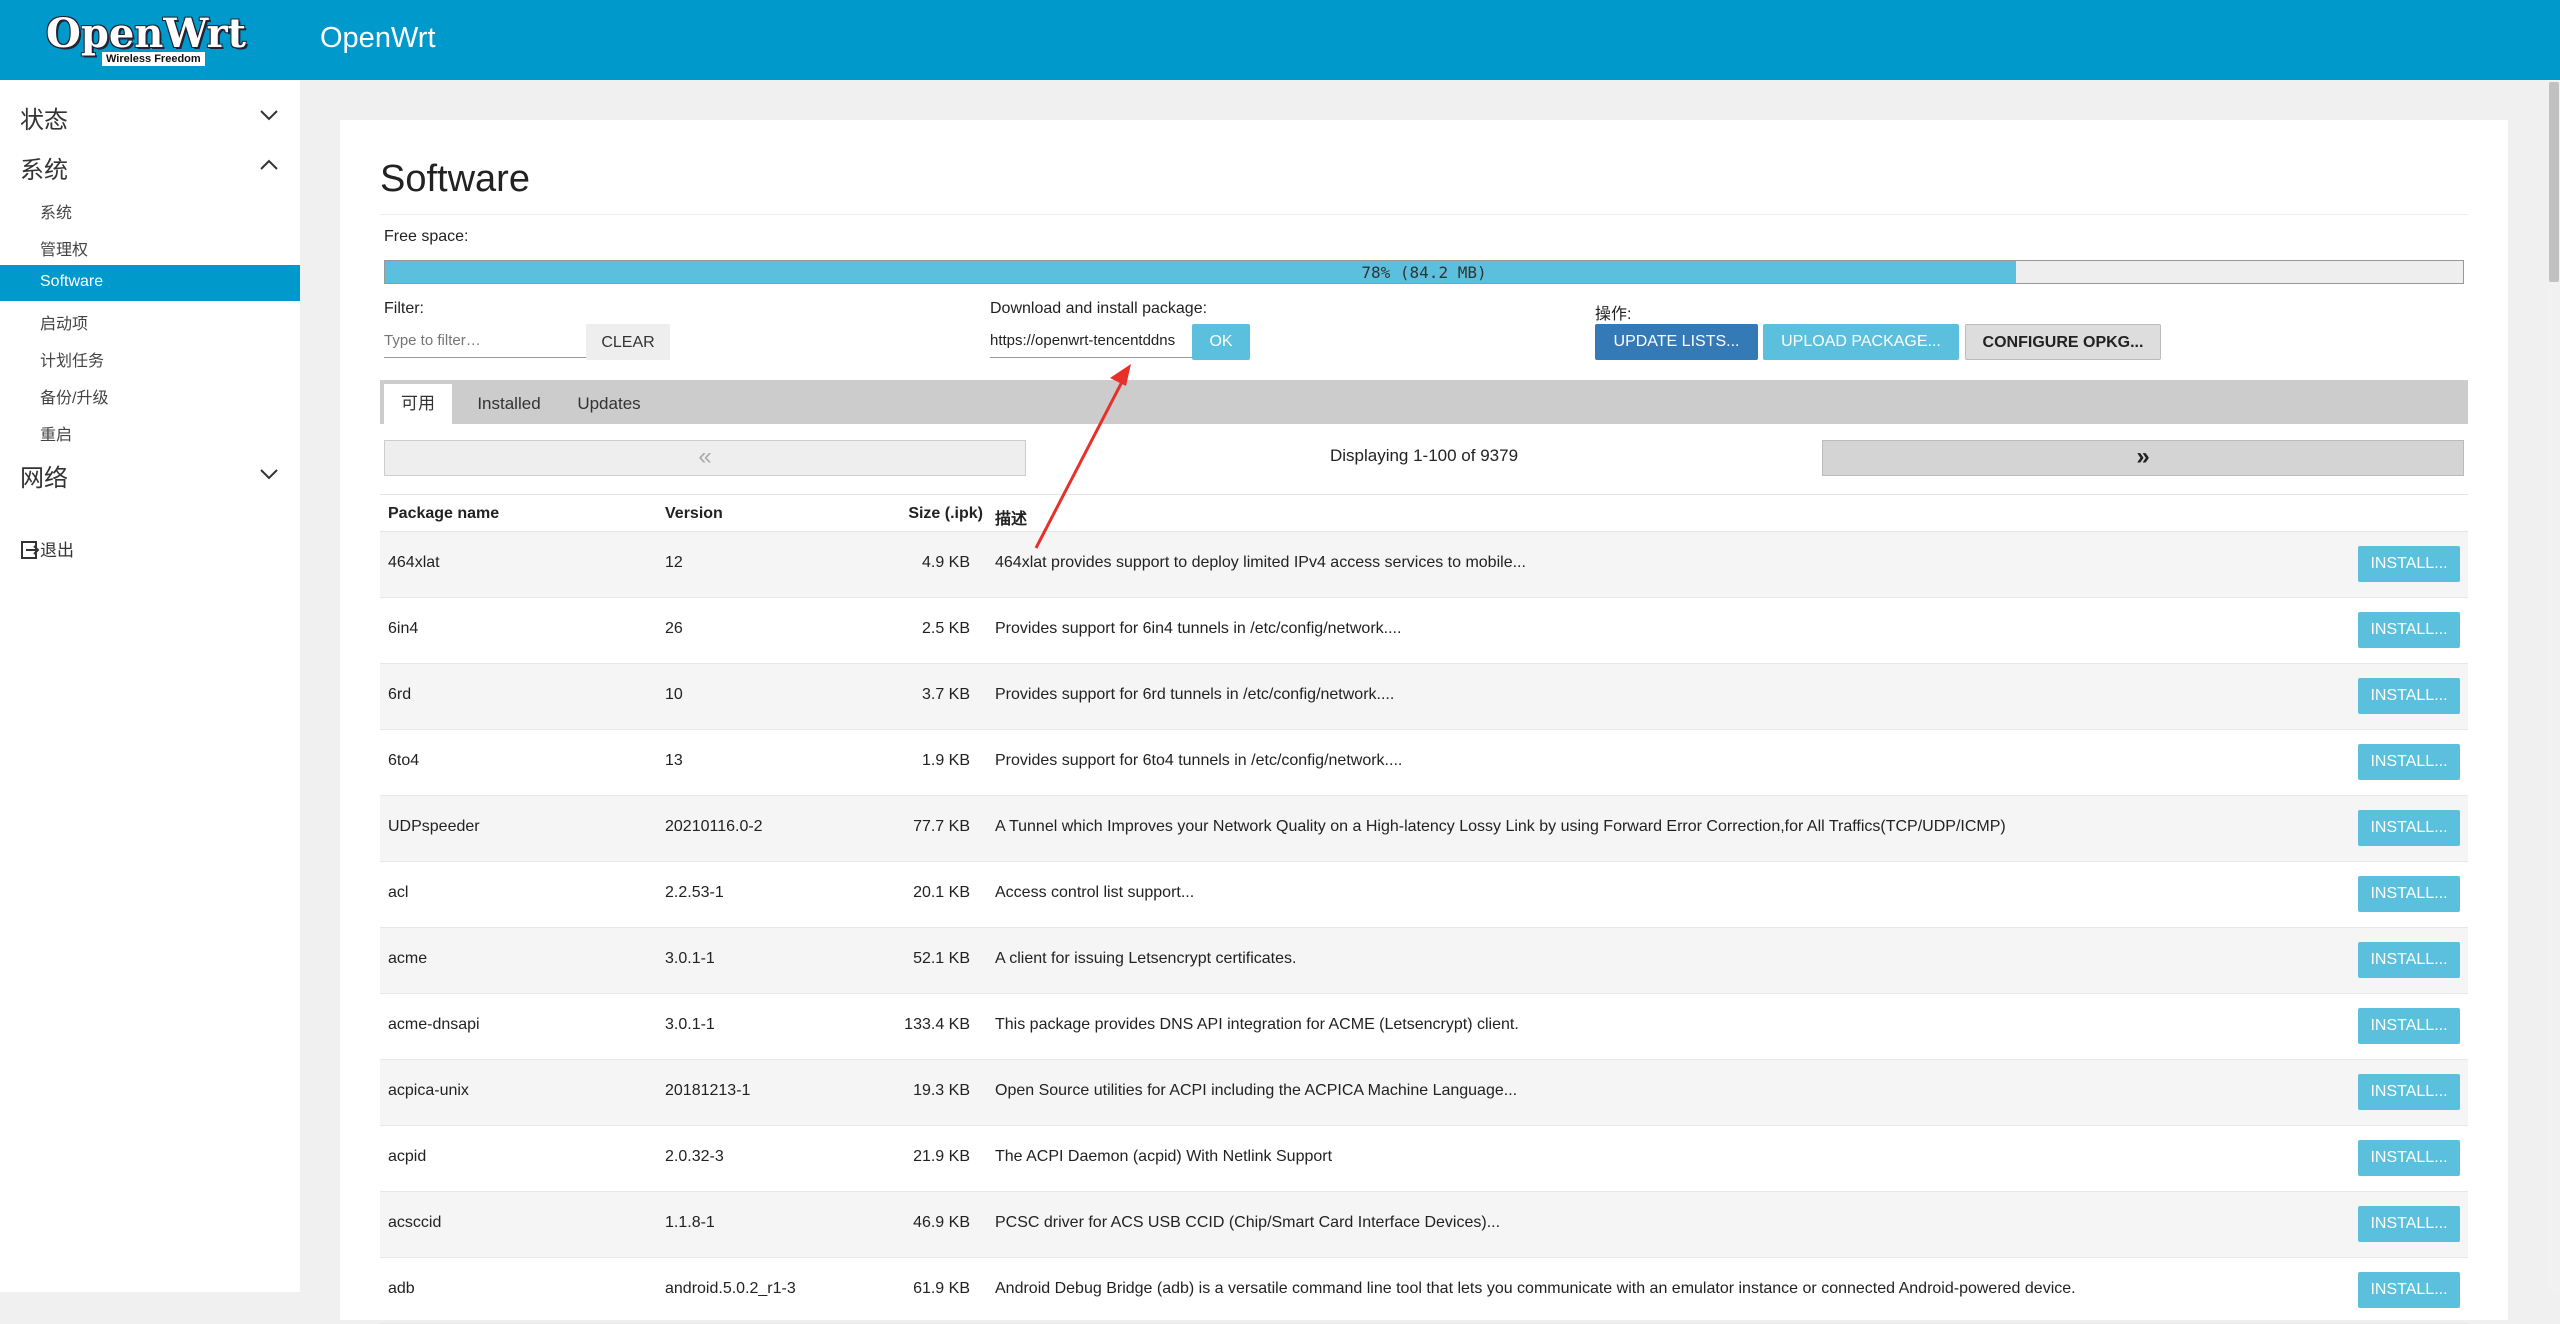 This screenshot has width=2560, height=1324. Describe the element at coordinates (414, 562) in the screenshot. I see `package-name: 464xlat` at that location.